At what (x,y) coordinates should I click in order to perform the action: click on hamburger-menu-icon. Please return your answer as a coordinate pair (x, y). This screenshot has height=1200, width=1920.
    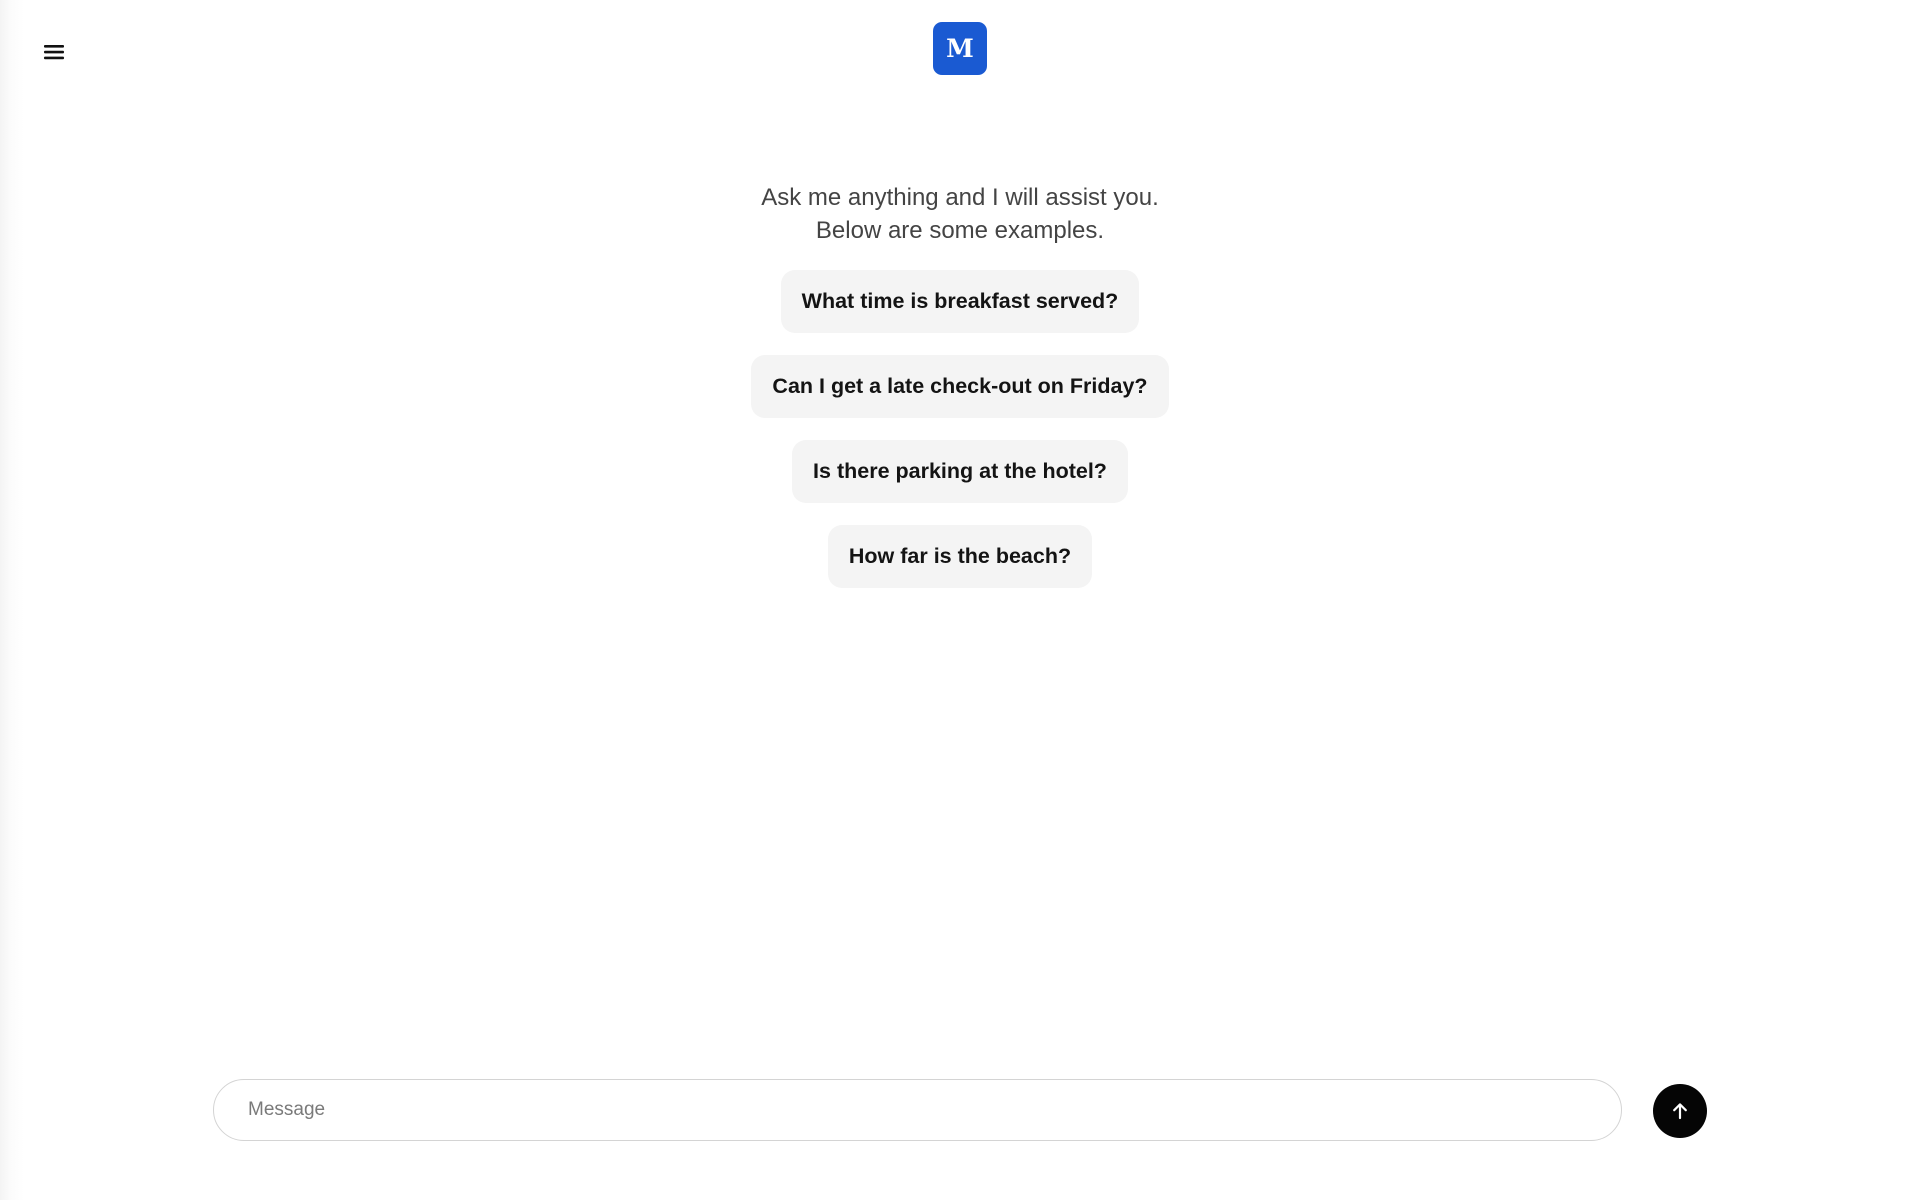
    Looking at the image, I should click on (54, 52).